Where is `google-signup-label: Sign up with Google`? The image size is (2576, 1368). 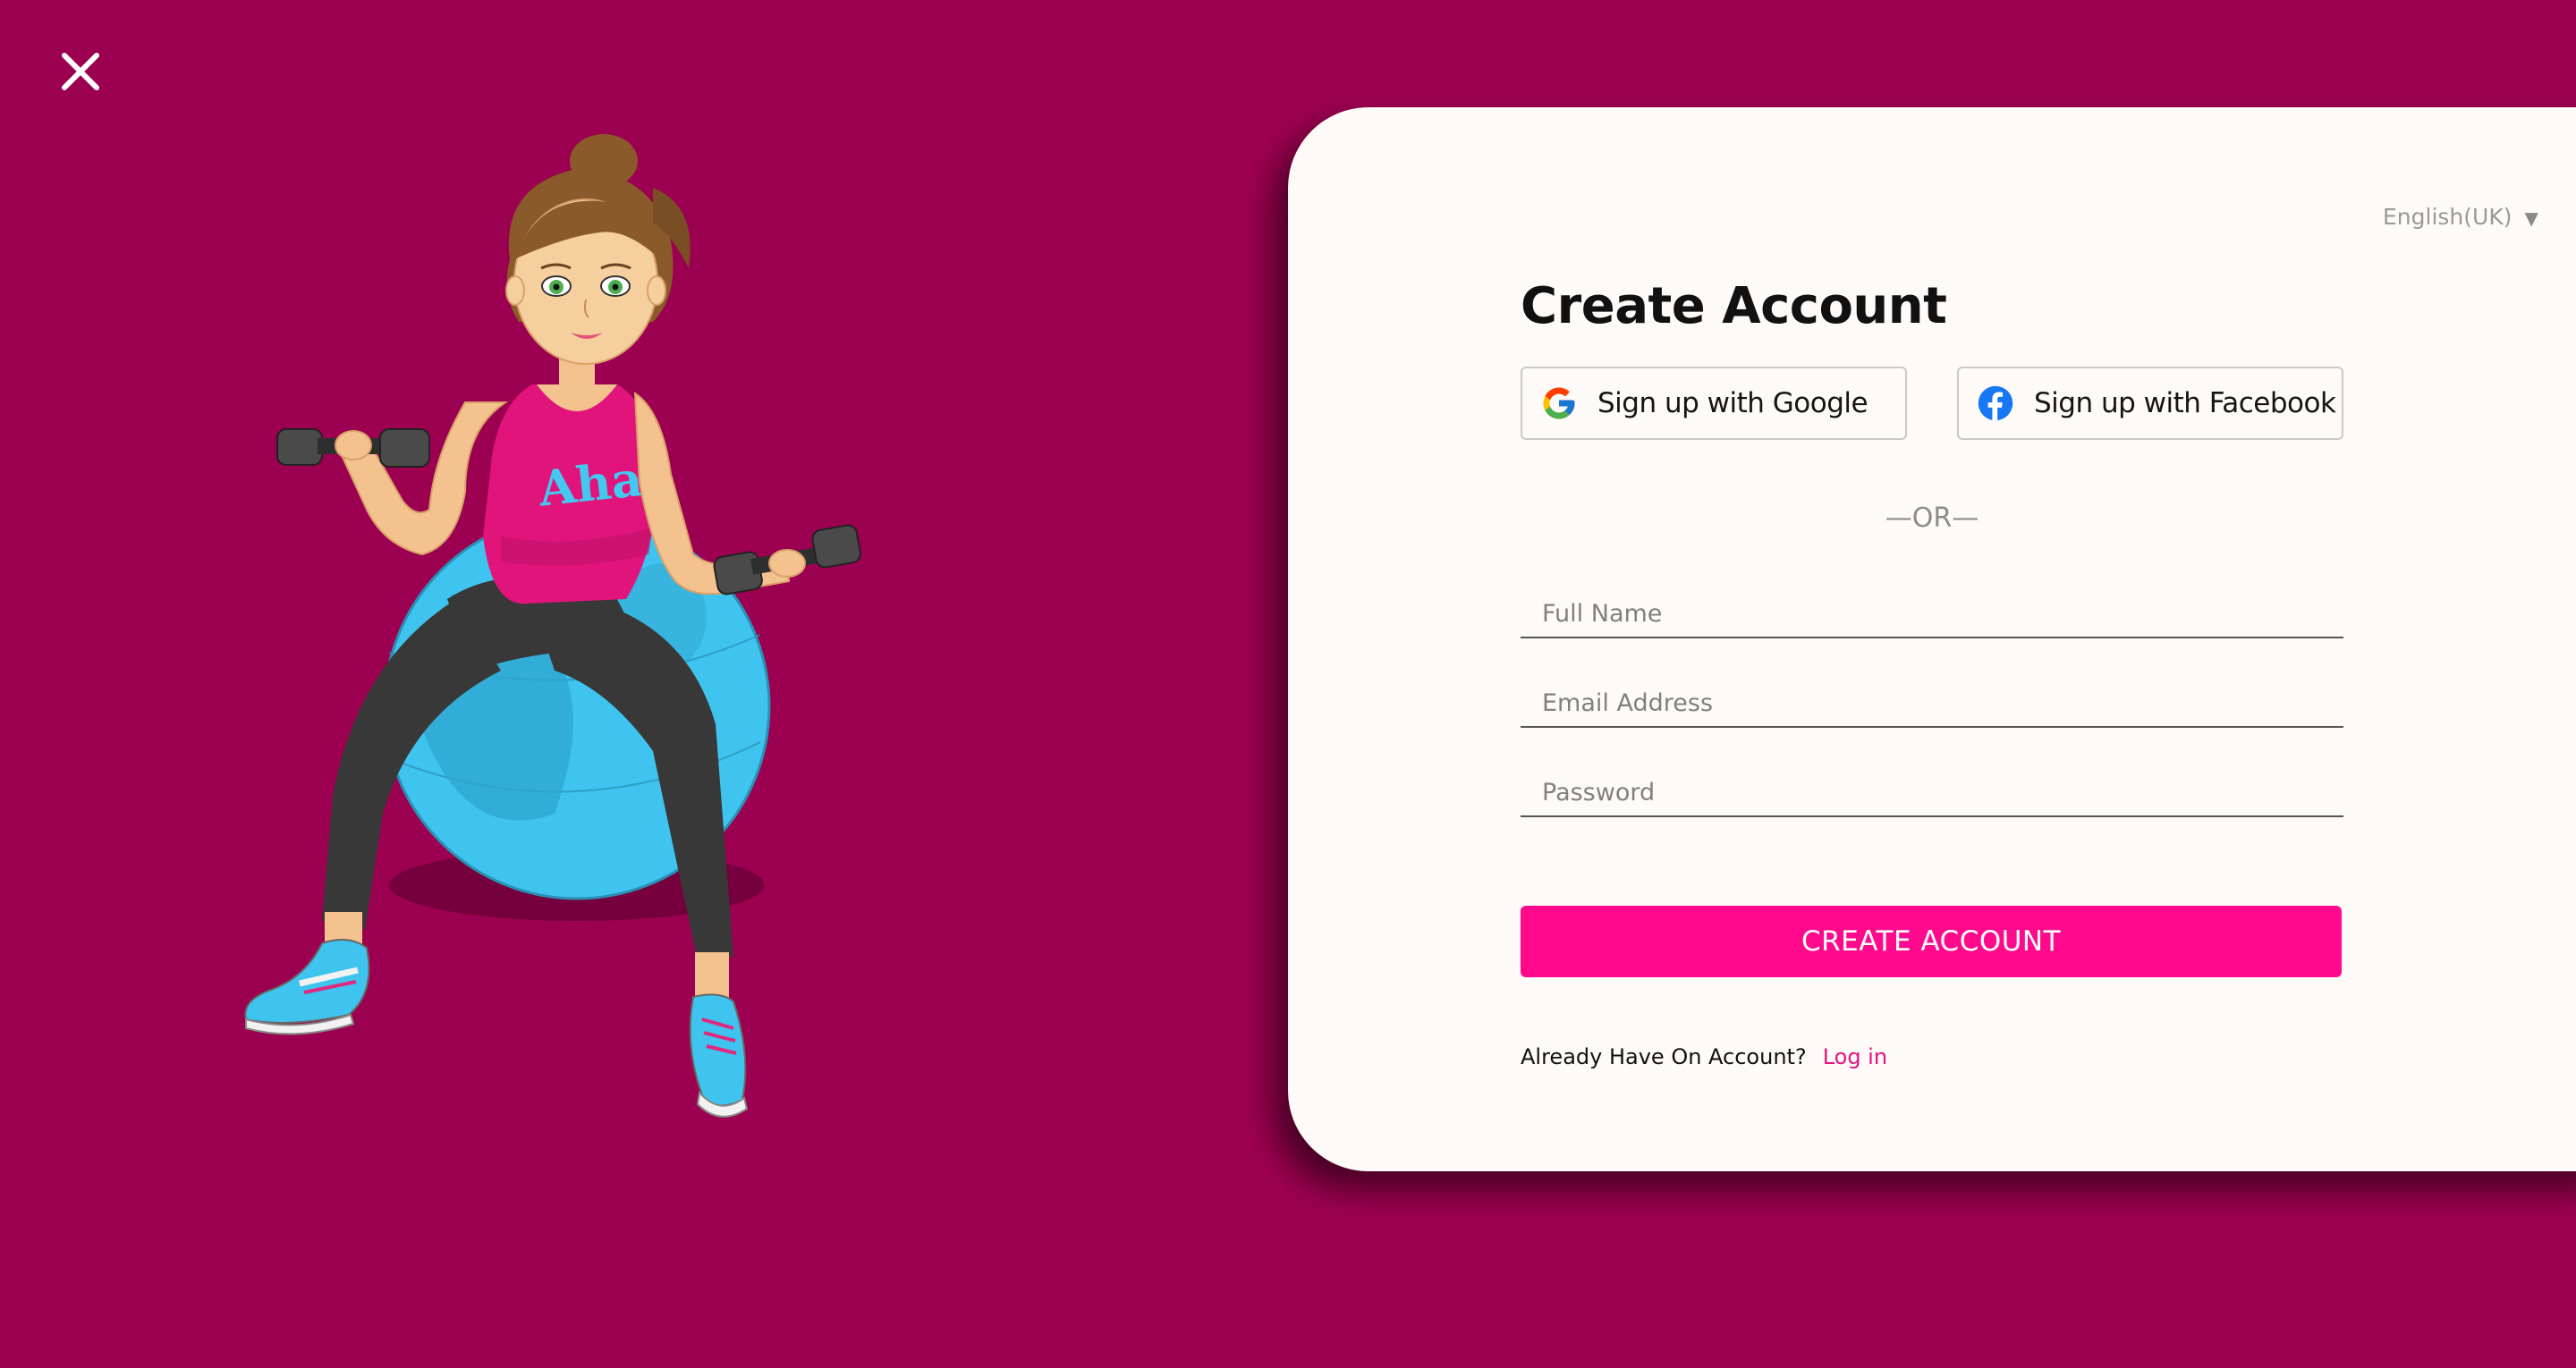 google-signup-label: Sign up with Google is located at coordinates (1732, 403).